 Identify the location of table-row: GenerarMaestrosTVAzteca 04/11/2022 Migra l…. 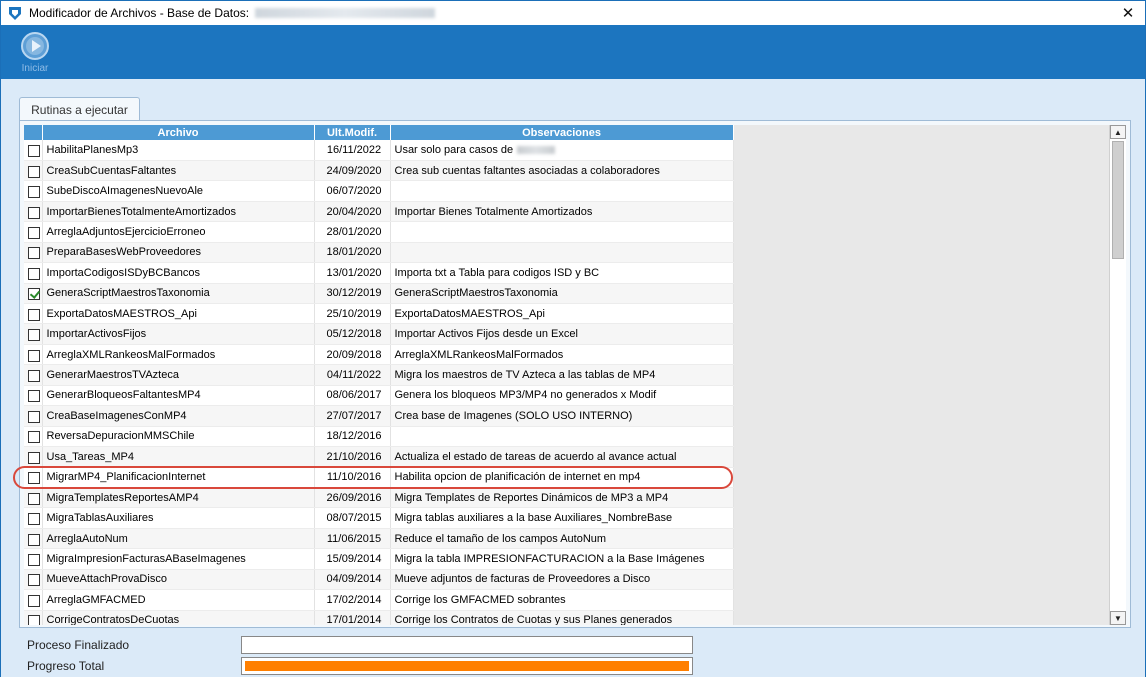
(379, 375).